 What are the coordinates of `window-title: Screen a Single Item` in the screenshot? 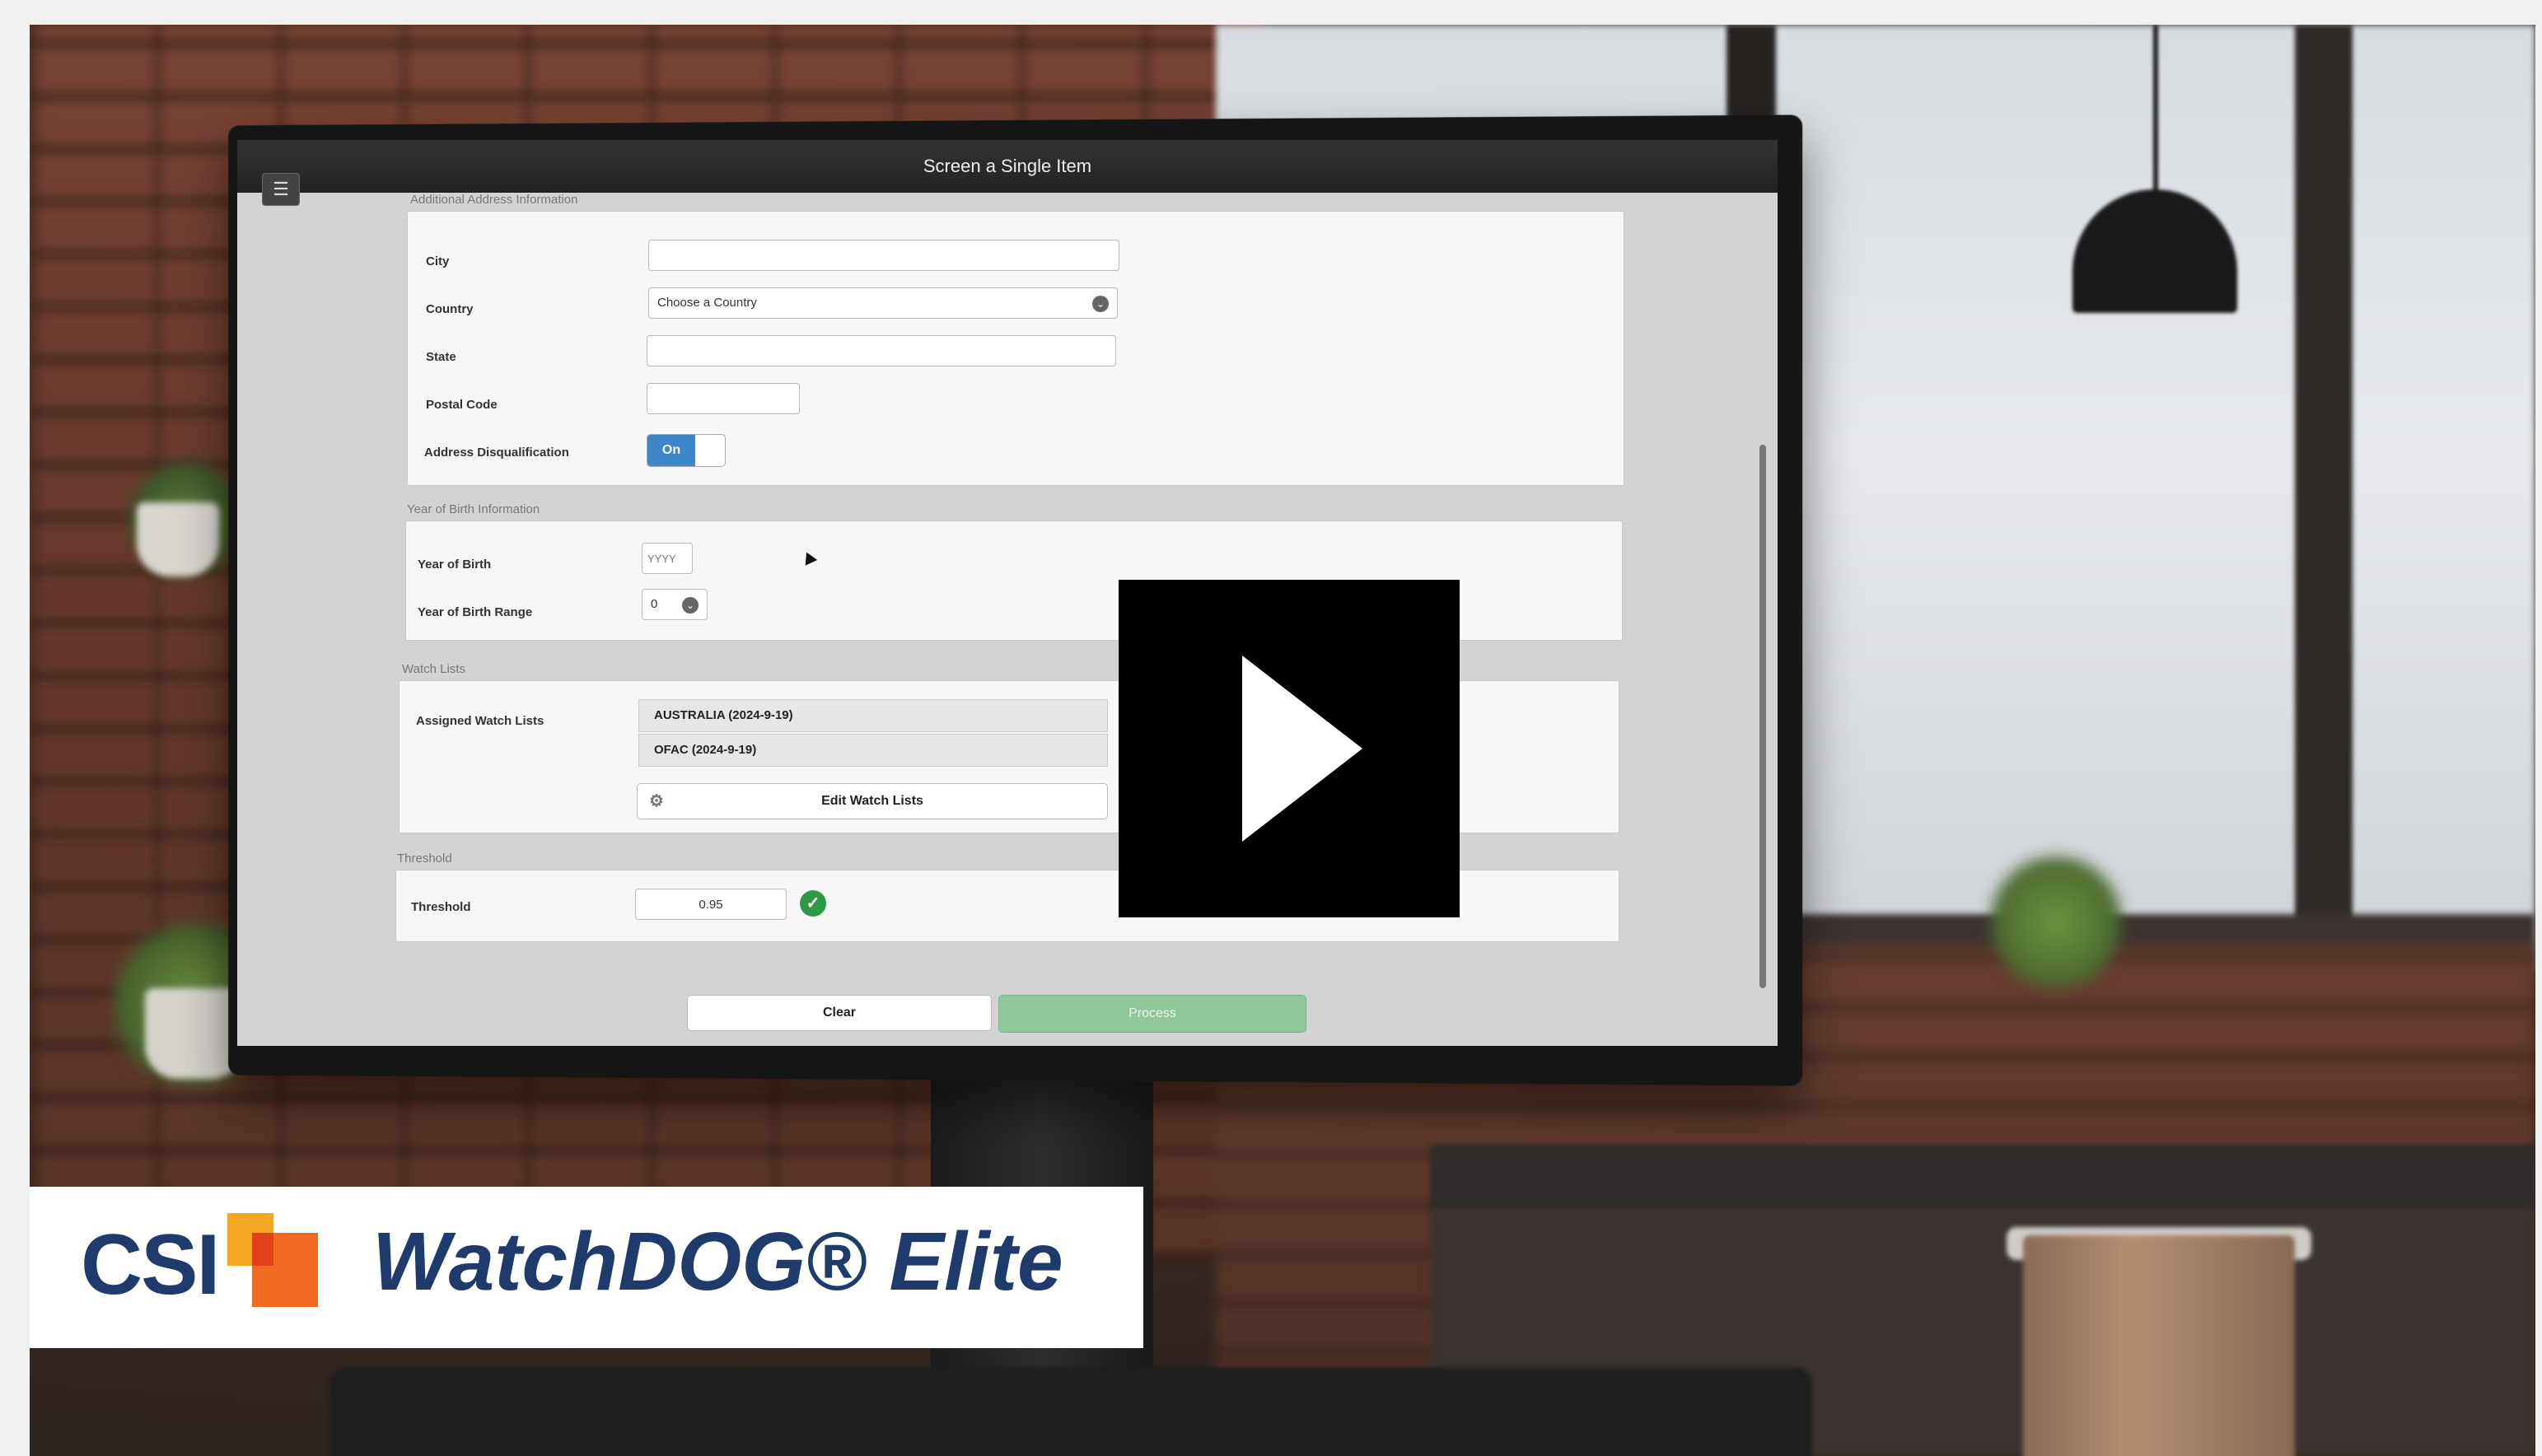 It's located at (1007, 166).